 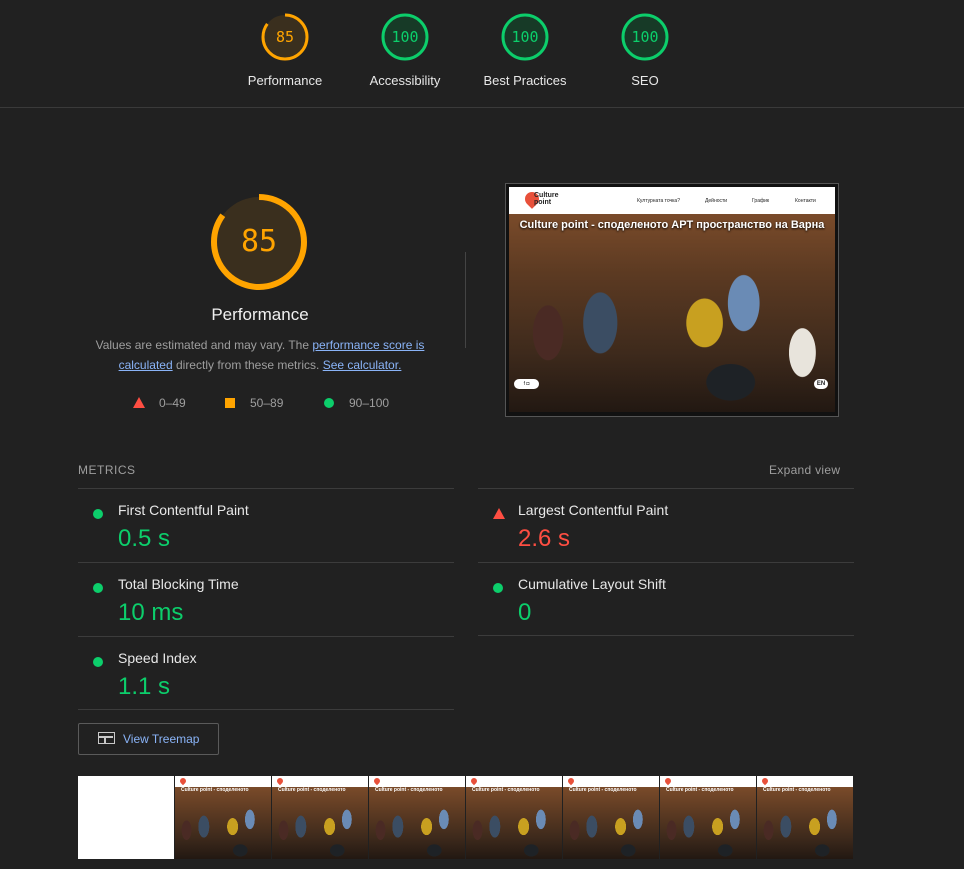 I want to click on vertical-divider, so click(x=465, y=300).